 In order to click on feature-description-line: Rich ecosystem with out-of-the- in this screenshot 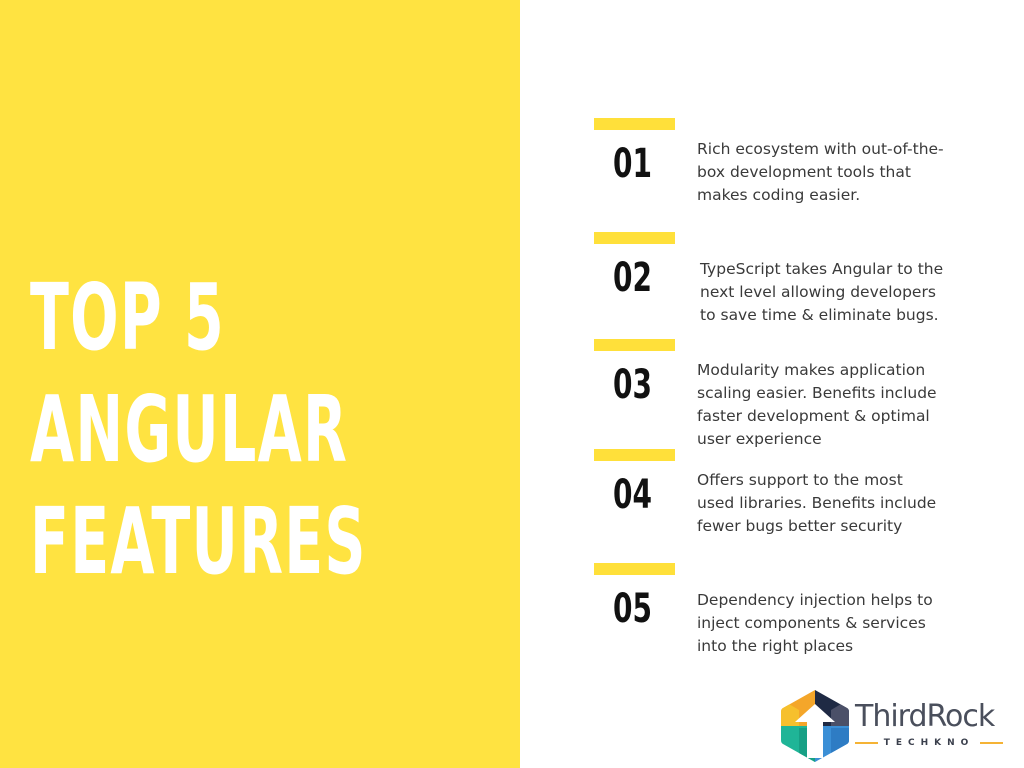, I will do `click(820, 149)`.